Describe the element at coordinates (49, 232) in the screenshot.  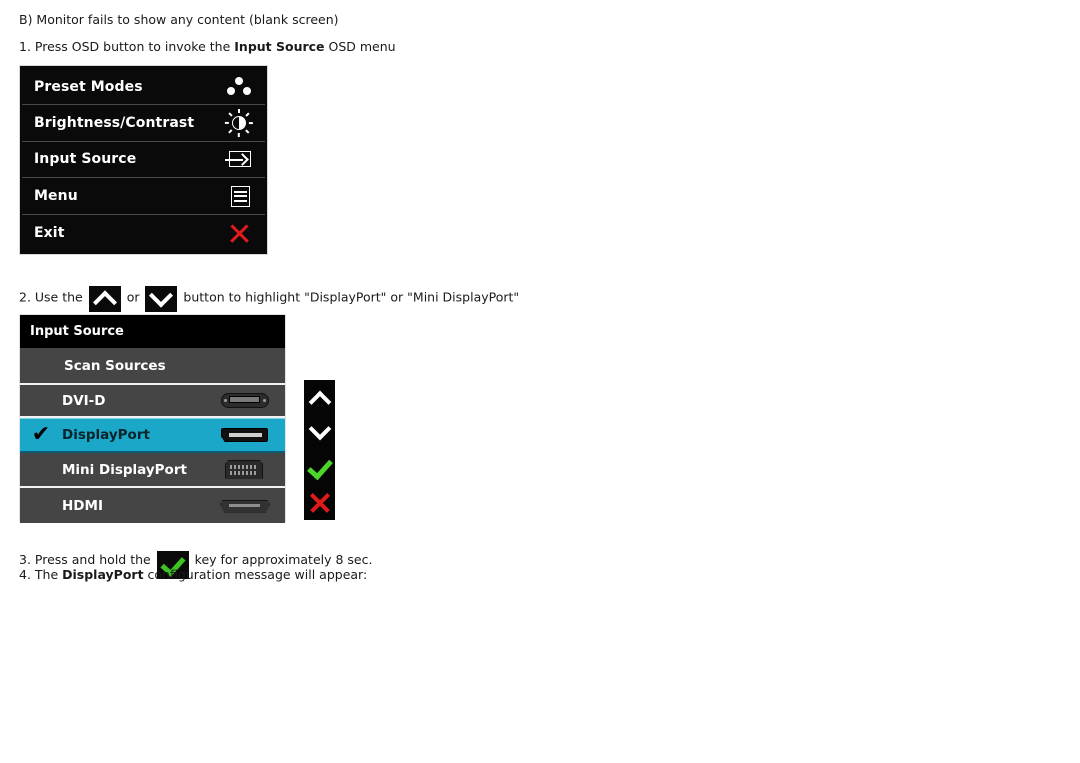
I see `osd-row-label: Exit` at that location.